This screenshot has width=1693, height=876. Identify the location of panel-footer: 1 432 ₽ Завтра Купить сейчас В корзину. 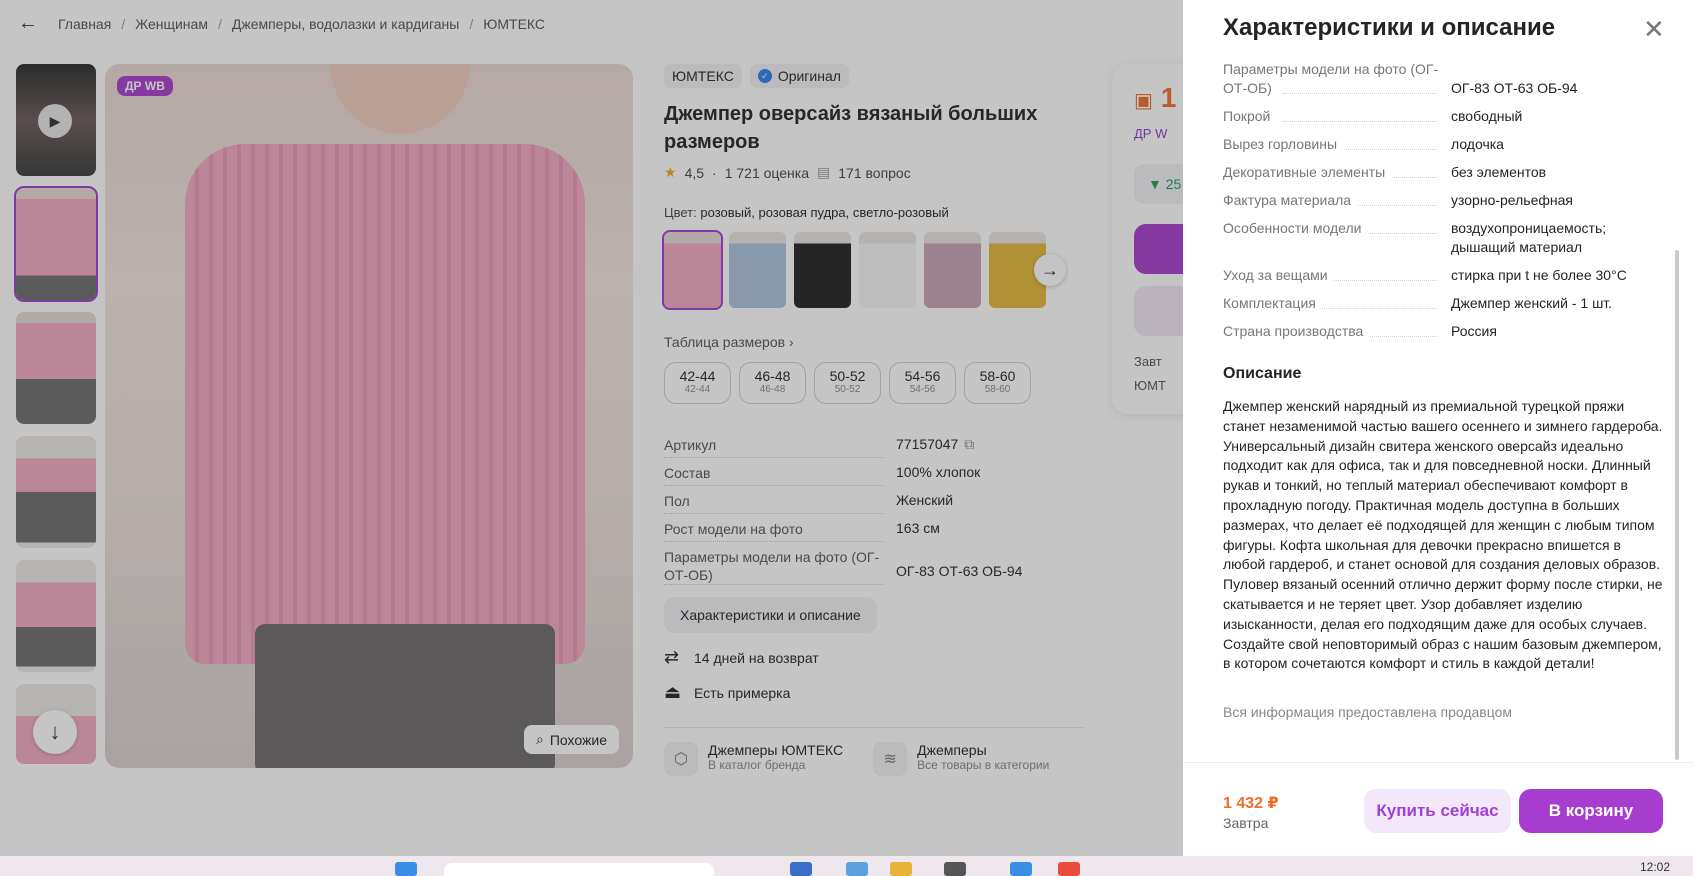
(1438, 809).